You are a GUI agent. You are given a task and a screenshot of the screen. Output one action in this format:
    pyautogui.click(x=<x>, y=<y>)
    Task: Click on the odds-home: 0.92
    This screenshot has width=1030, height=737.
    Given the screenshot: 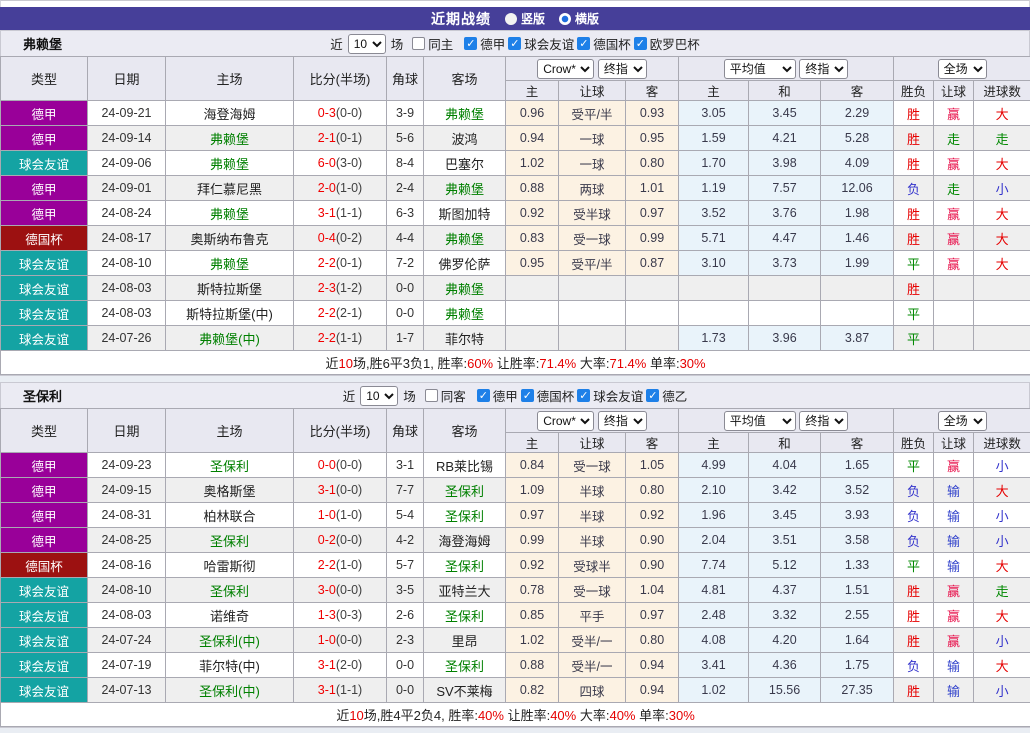 What is the action you would take?
    pyautogui.click(x=532, y=213)
    